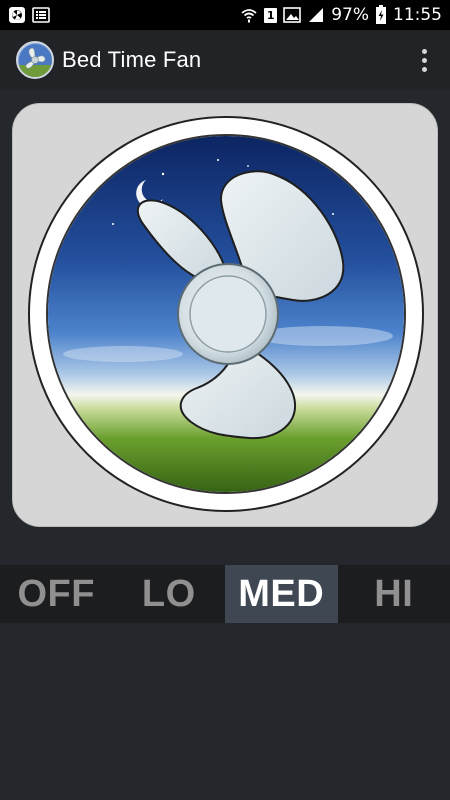 The image size is (450, 800). I want to click on speed-lo-button: LO, so click(169, 594).